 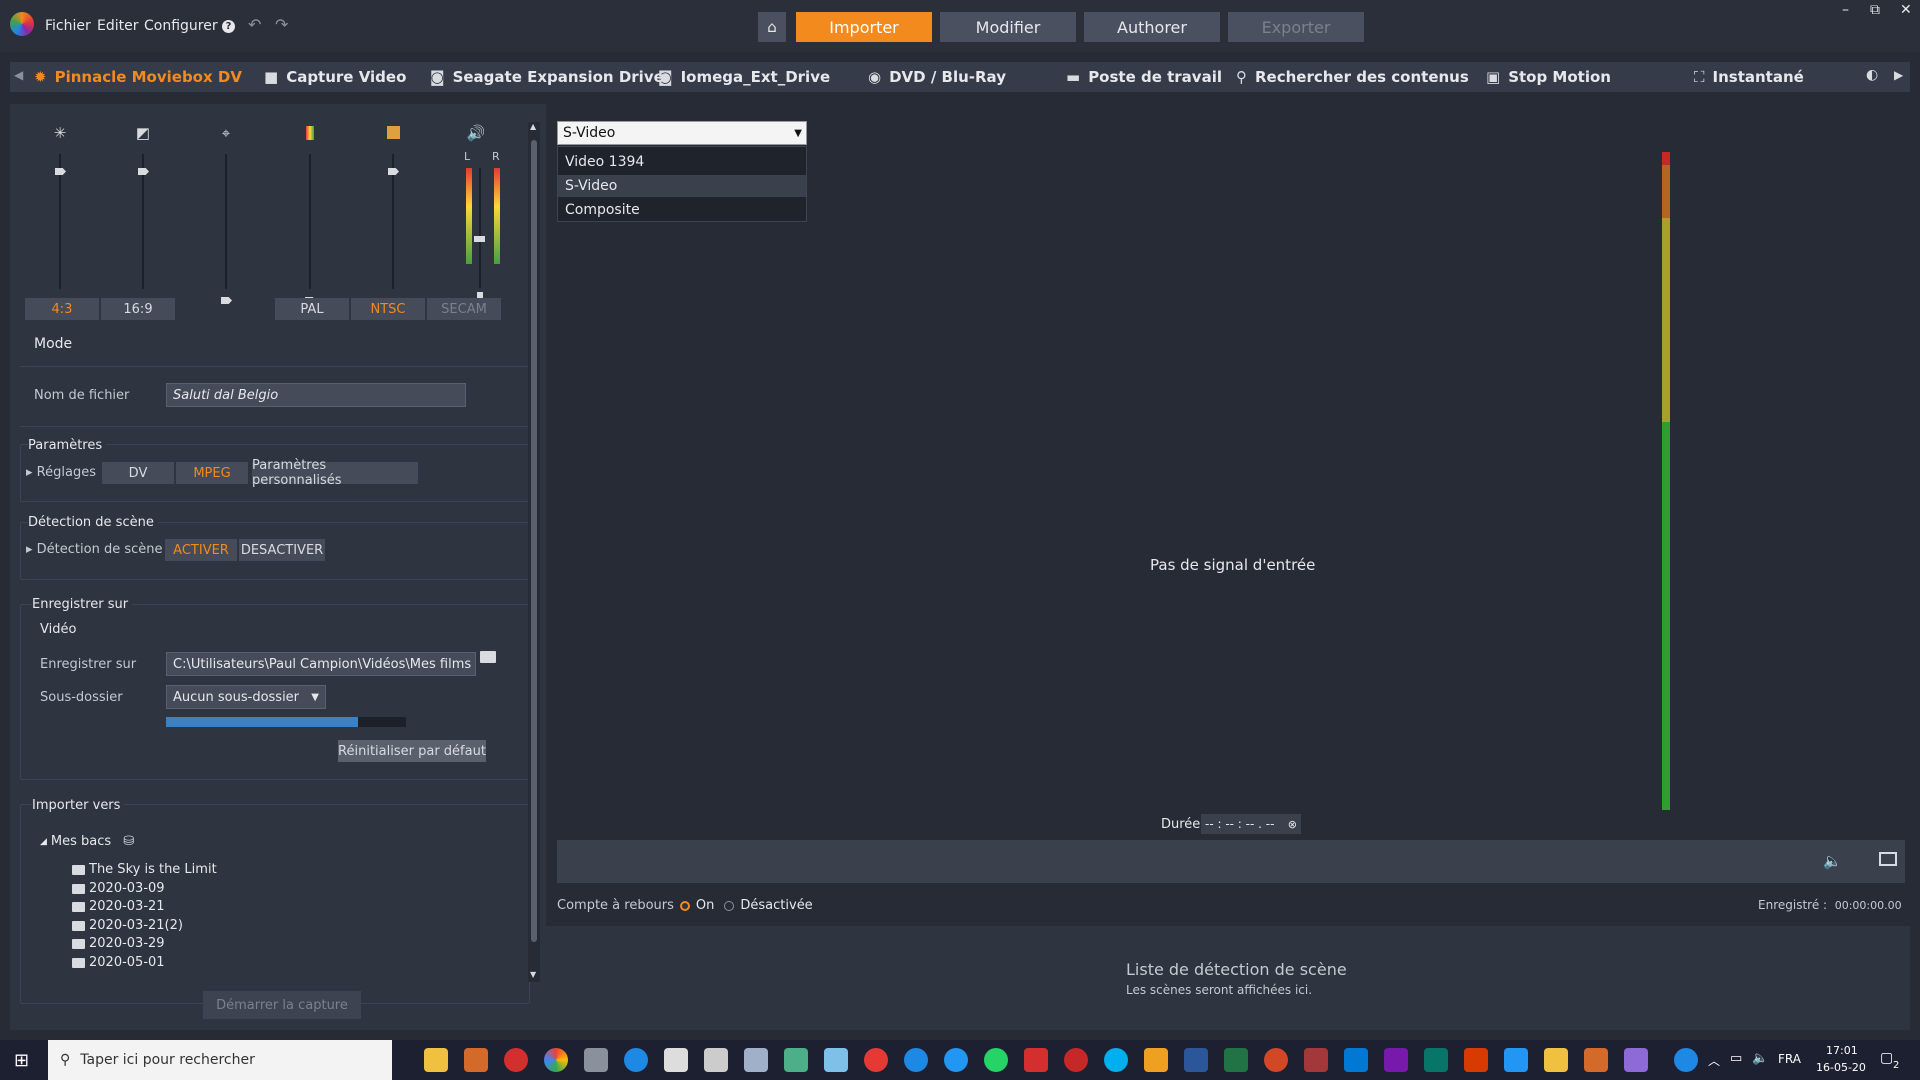 I want to click on mpeg-button: MPEG, so click(x=212, y=473).